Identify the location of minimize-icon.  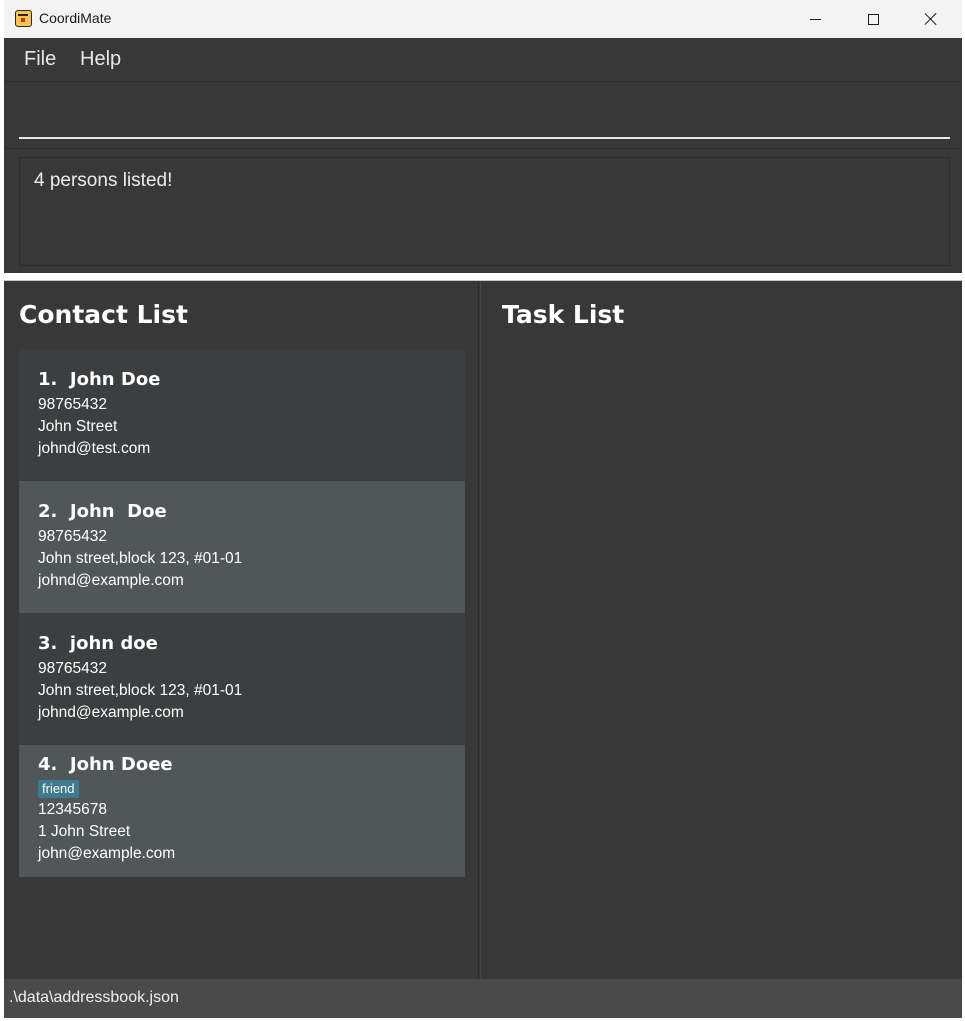
(815, 19).